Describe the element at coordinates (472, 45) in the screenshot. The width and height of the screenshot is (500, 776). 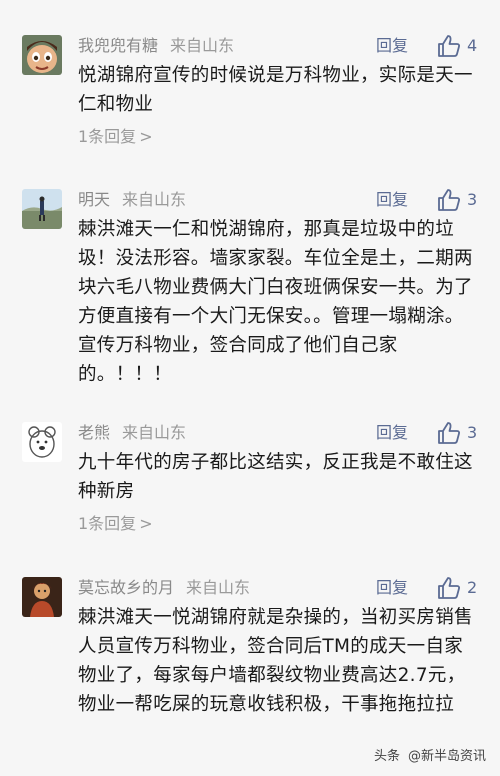
I see `like-count: 4` at that location.